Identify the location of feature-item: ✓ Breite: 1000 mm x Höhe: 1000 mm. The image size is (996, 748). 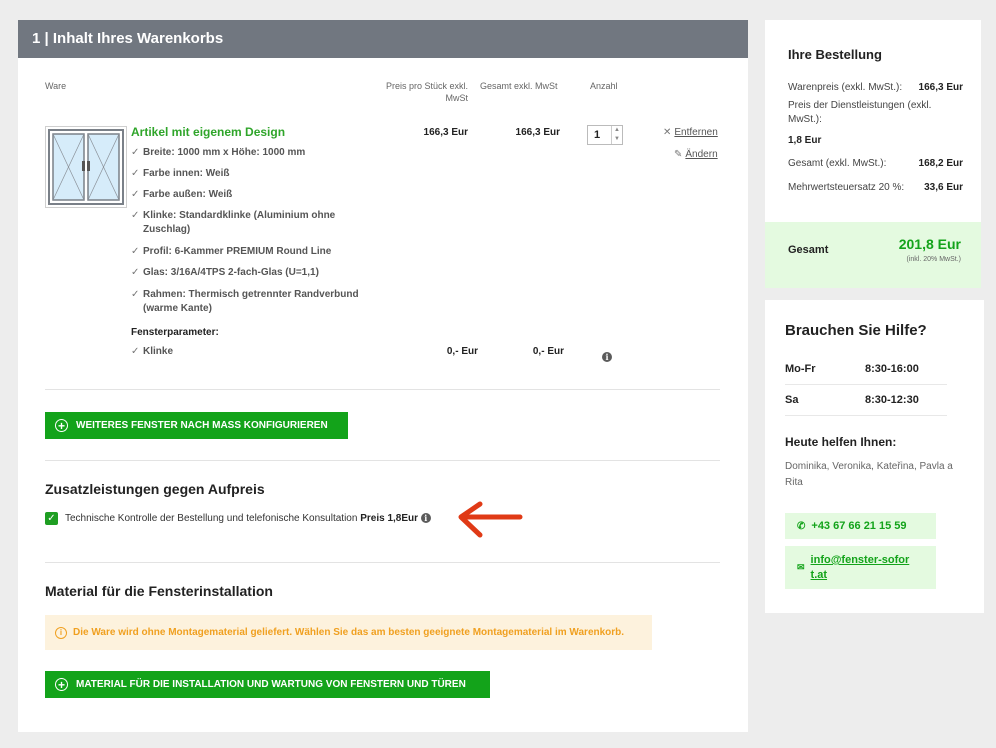
(218, 152).